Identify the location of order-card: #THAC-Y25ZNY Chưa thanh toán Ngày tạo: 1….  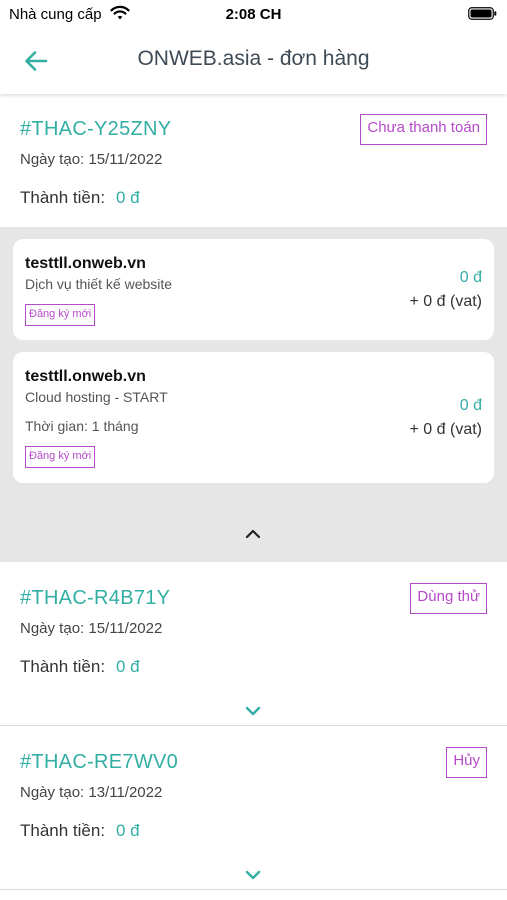
(253, 160).